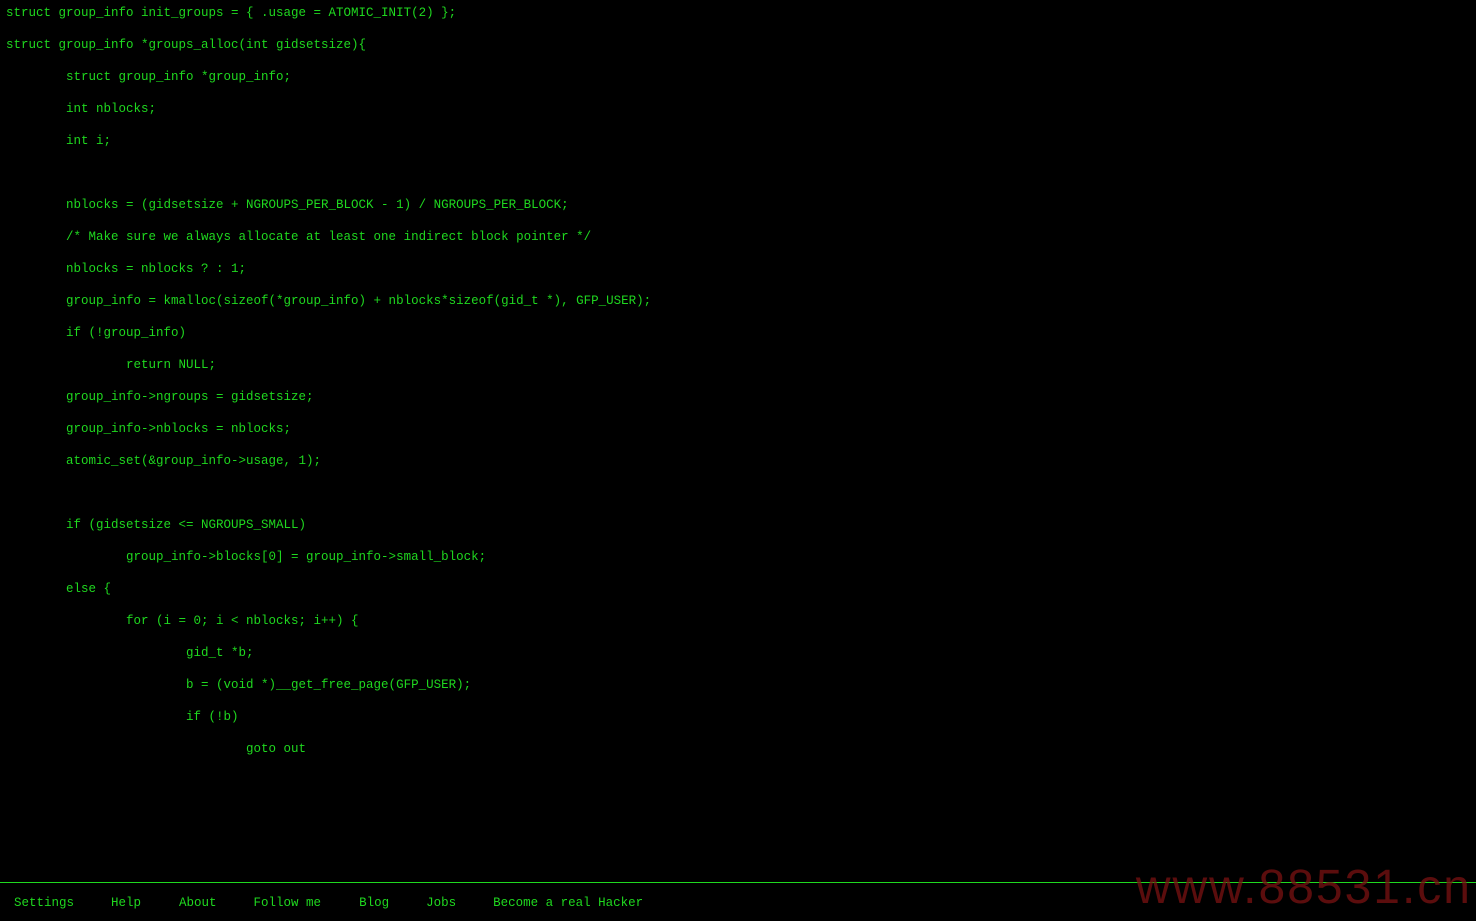  What do you see at coordinates (130, 653) in the screenshot?
I see `code-line: gid_t *b;` at bounding box center [130, 653].